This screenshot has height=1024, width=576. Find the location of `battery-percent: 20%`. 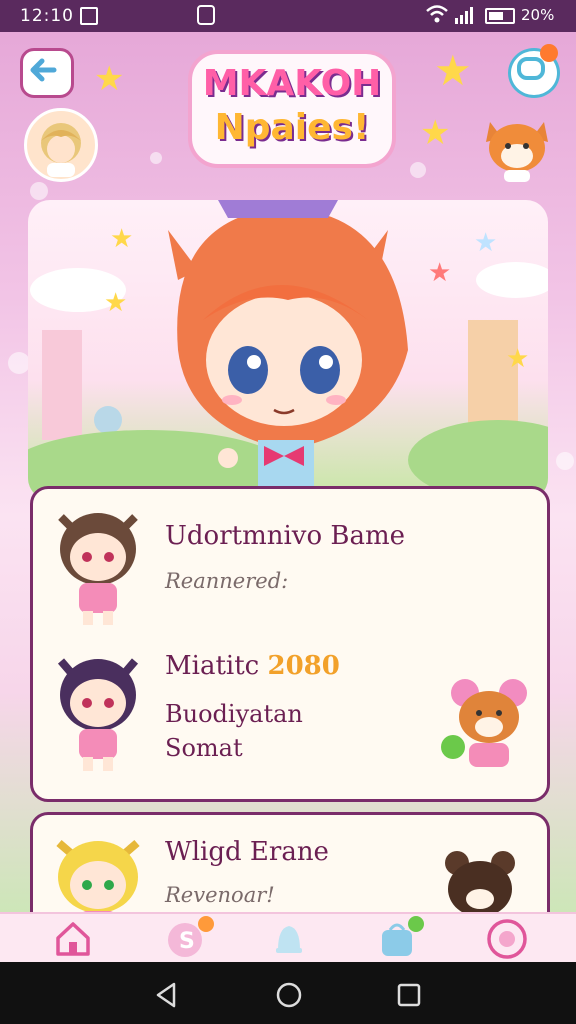

battery-percent: 20% is located at coordinates (538, 15).